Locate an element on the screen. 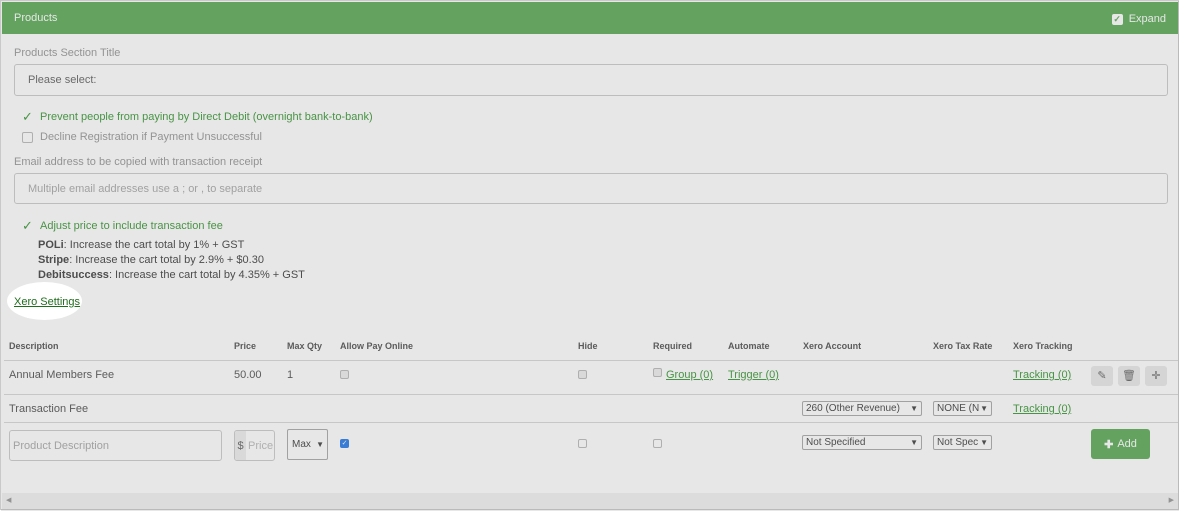 This screenshot has height=511, width=1179. expand-toggle: ✓ Expand is located at coordinates (1138, 19).